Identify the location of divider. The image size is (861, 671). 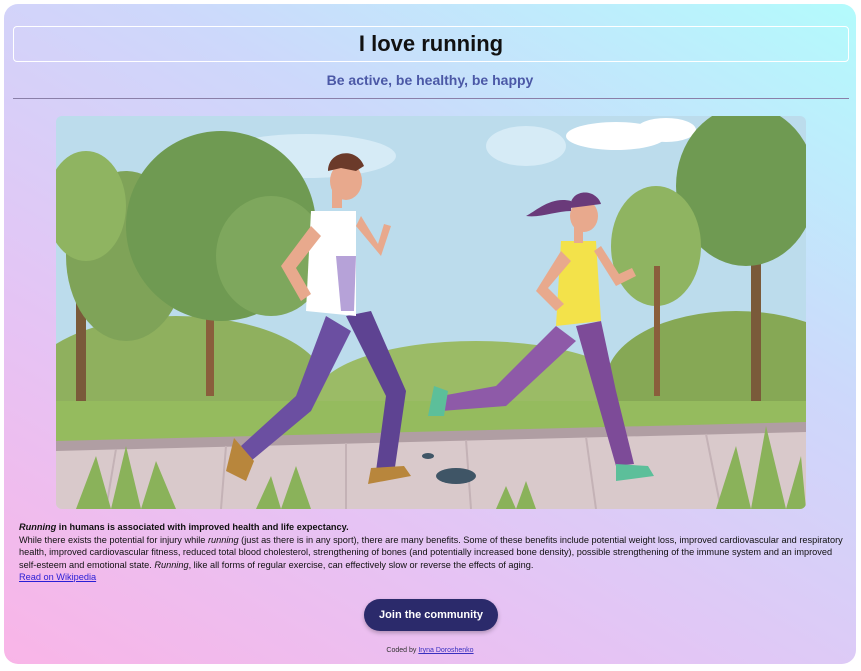
(431, 98).